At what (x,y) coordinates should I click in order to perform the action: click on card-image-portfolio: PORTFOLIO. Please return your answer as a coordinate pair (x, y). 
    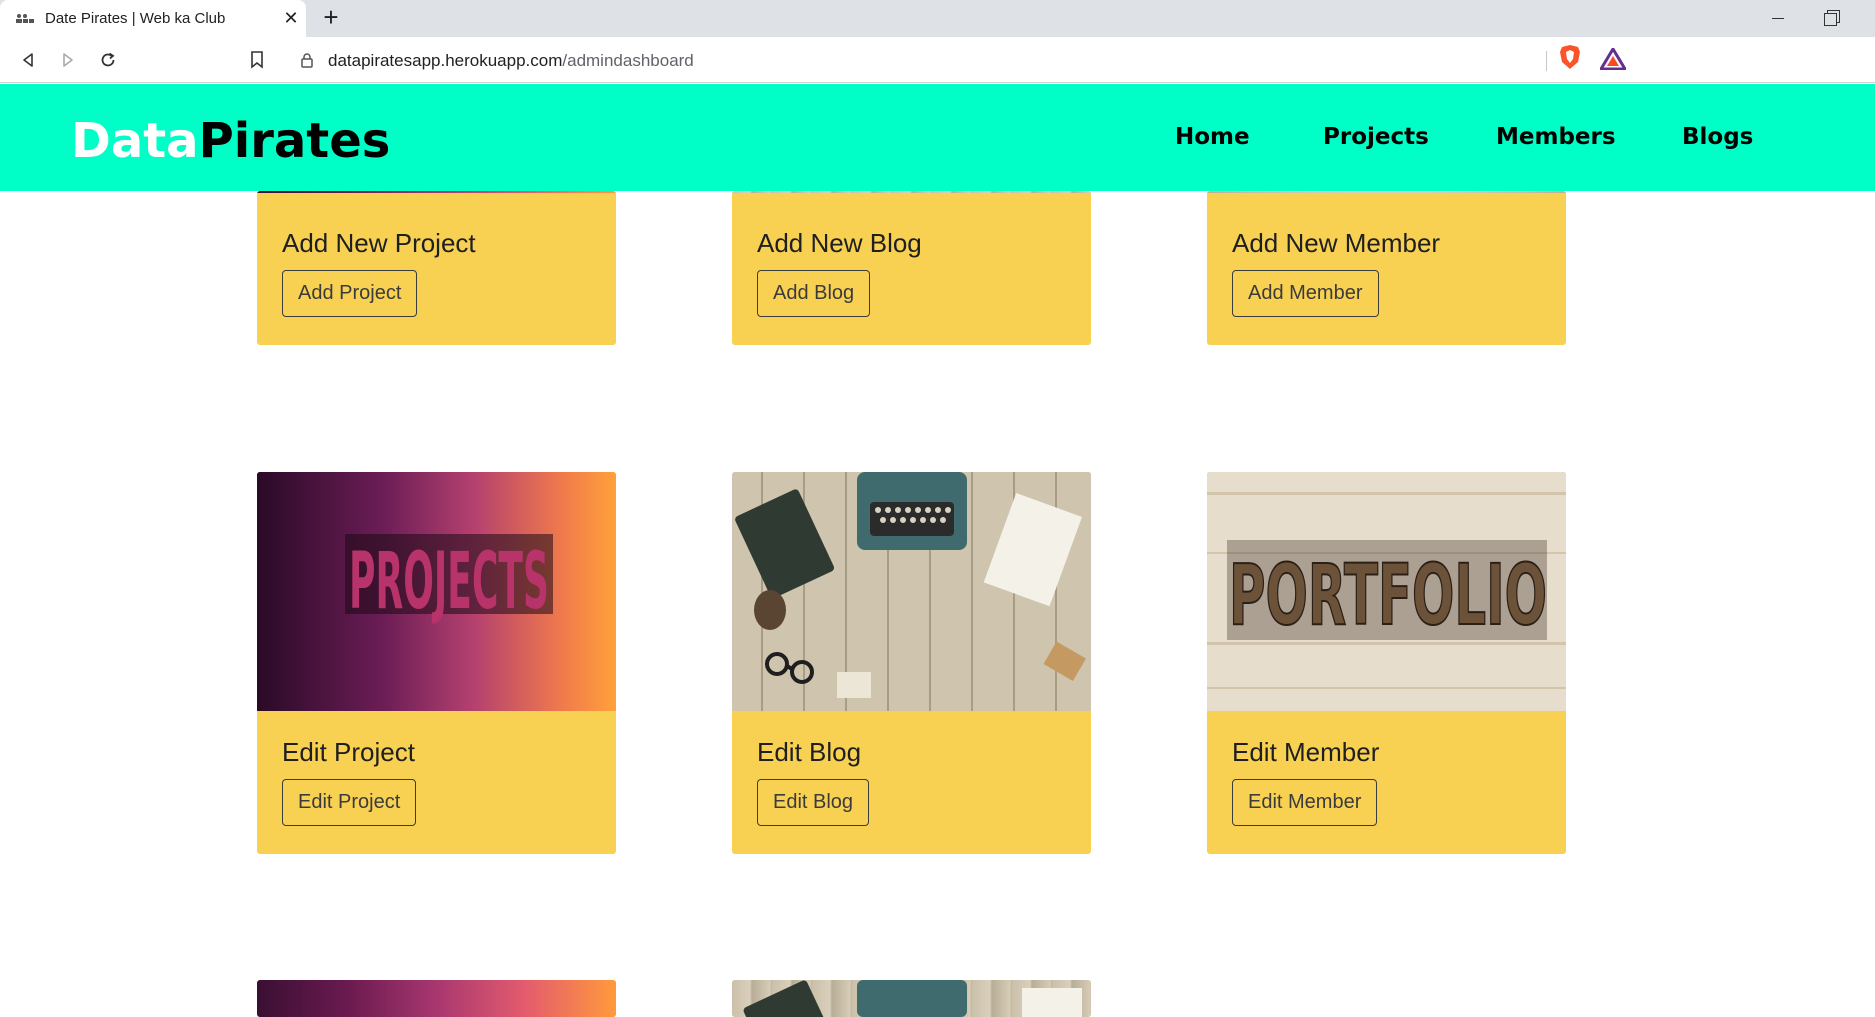
    Looking at the image, I should click on (1386, 591).